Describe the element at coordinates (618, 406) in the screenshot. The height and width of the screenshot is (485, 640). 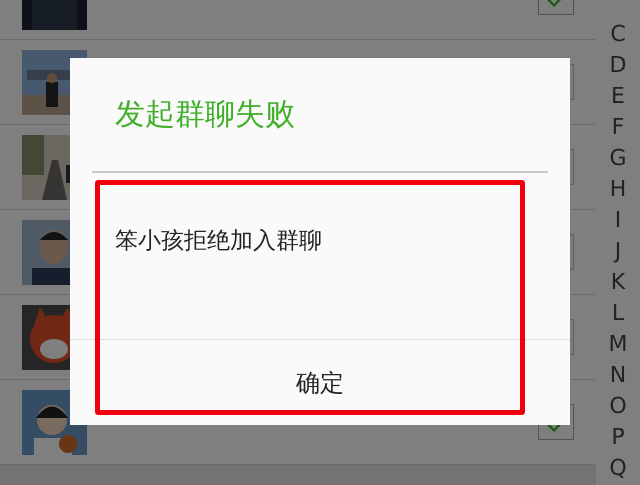
I see `index-letter: O` at that location.